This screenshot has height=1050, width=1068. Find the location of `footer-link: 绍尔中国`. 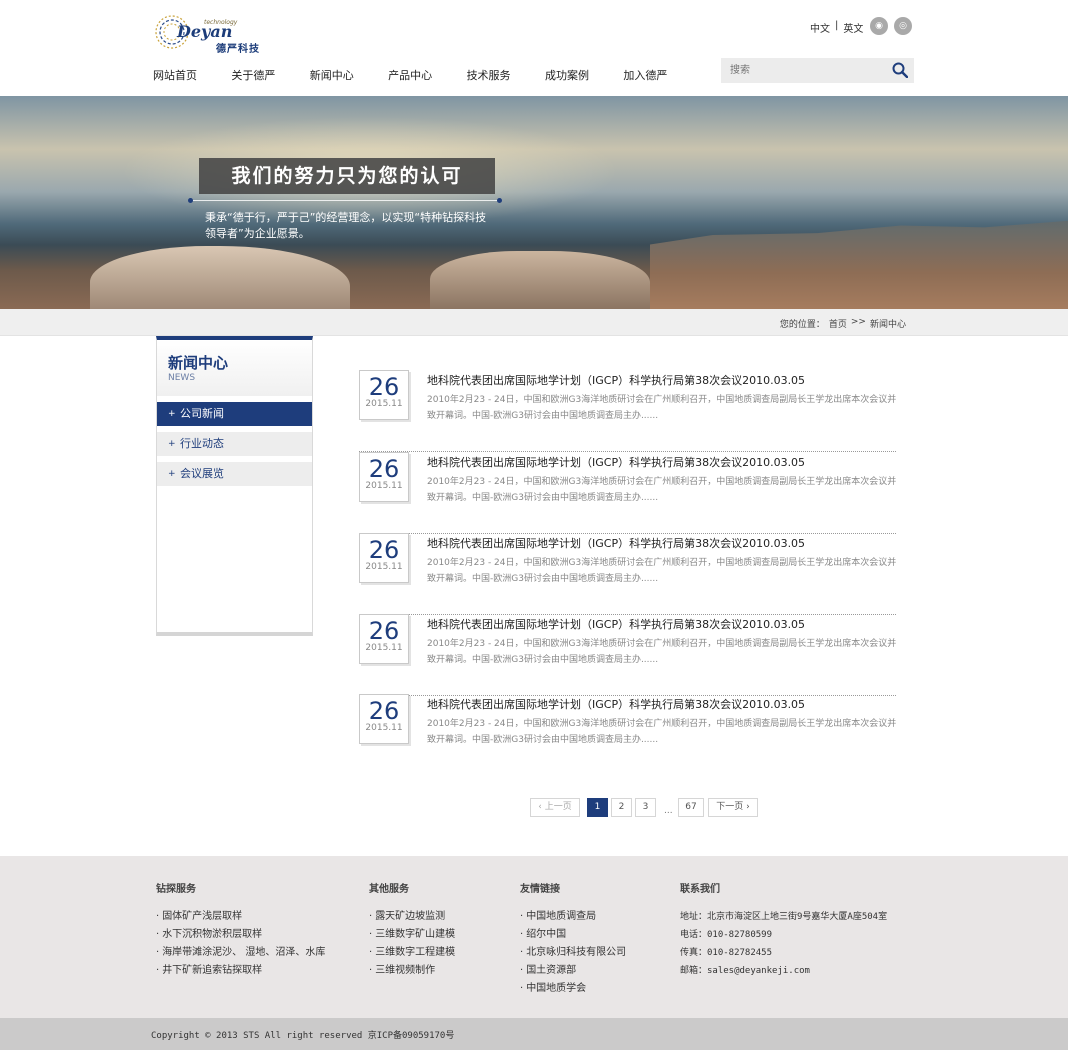

footer-link: 绍尔中国 is located at coordinates (573, 935).